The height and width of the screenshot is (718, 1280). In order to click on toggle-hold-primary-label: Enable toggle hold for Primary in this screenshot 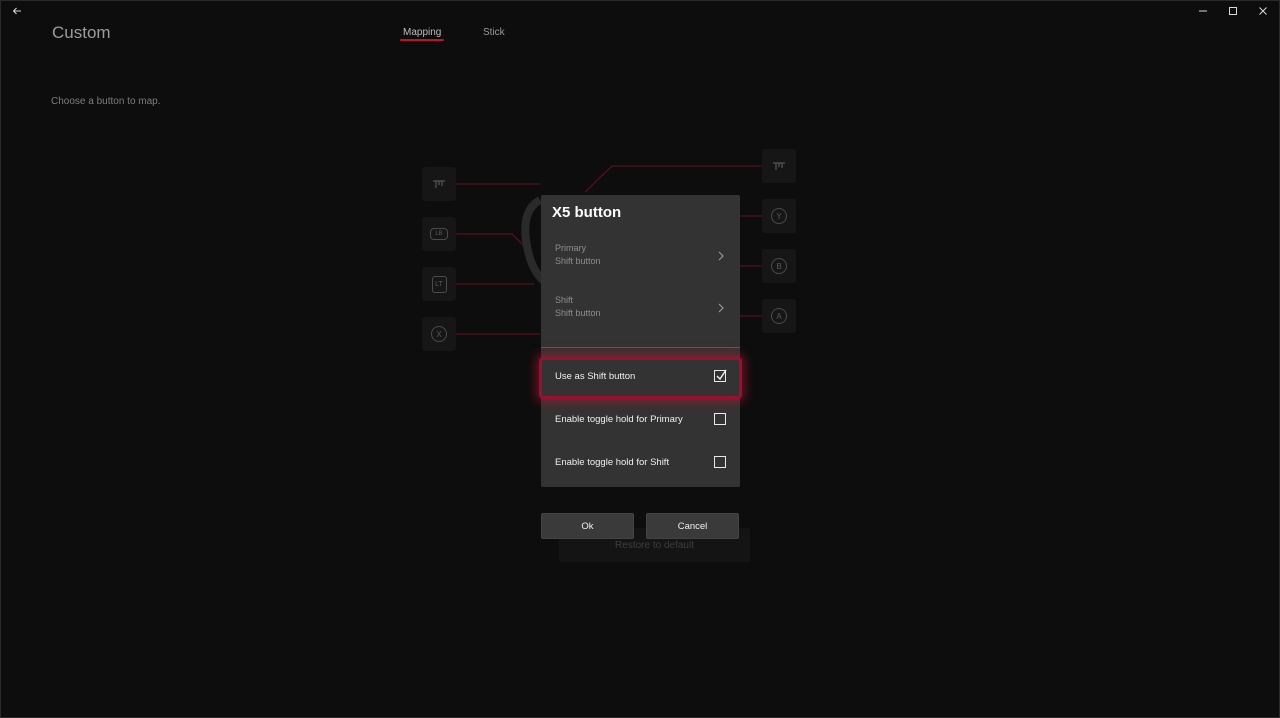, I will do `click(619, 419)`.